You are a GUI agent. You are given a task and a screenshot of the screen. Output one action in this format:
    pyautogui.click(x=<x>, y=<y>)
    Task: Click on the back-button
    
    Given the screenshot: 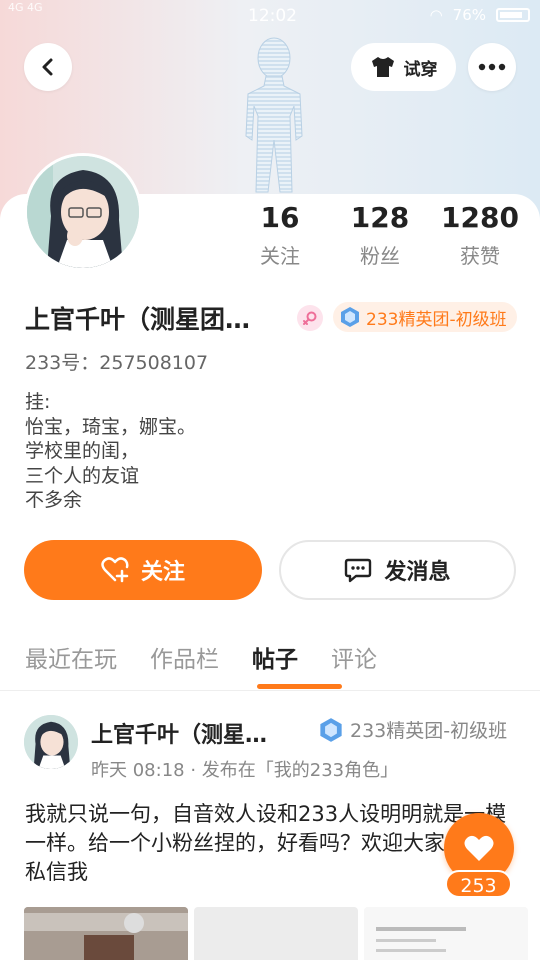 What is the action you would take?
    pyautogui.click(x=48, y=67)
    